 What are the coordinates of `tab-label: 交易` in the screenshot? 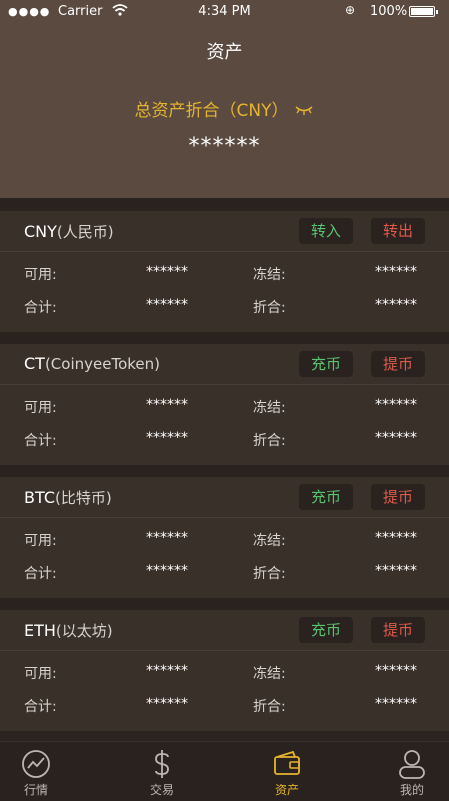 It's located at (161, 790).